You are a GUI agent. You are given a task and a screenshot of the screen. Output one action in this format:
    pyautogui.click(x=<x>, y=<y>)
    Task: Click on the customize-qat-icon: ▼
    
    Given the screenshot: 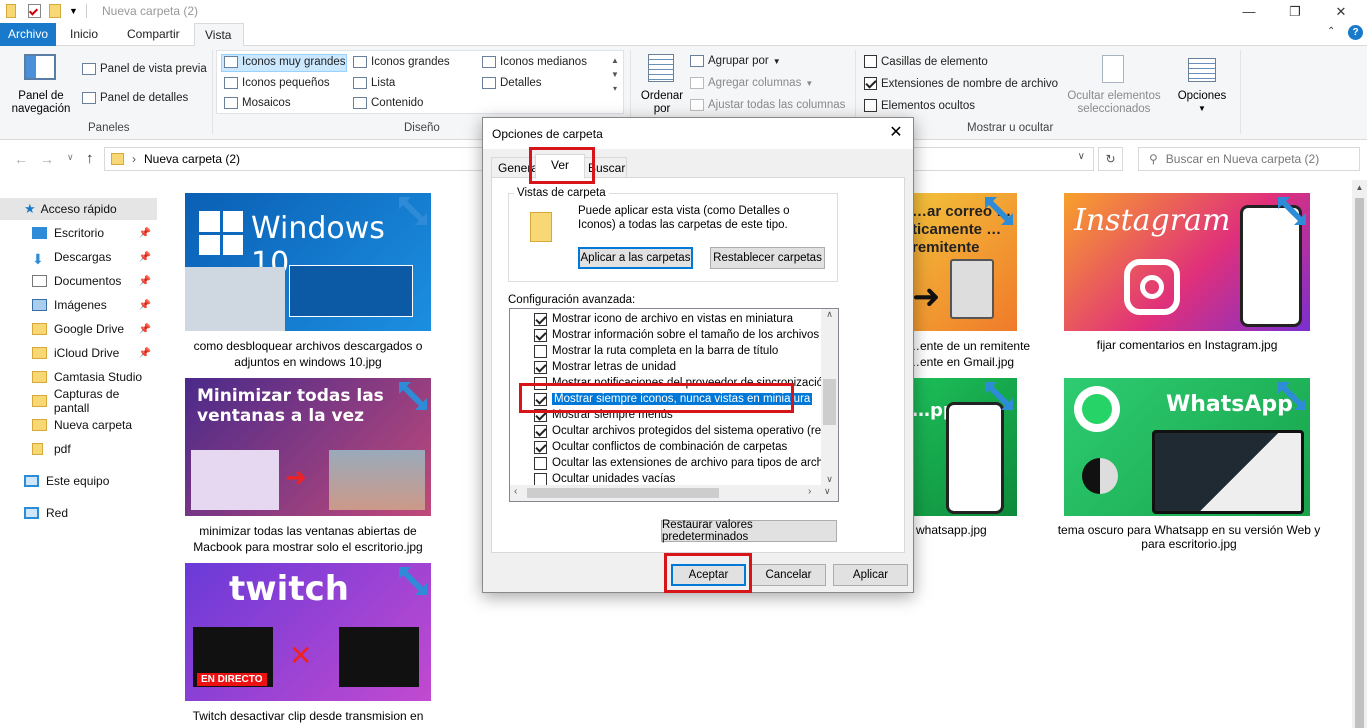 What is the action you would take?
    pyautogui.click(x=73, y=11)
    